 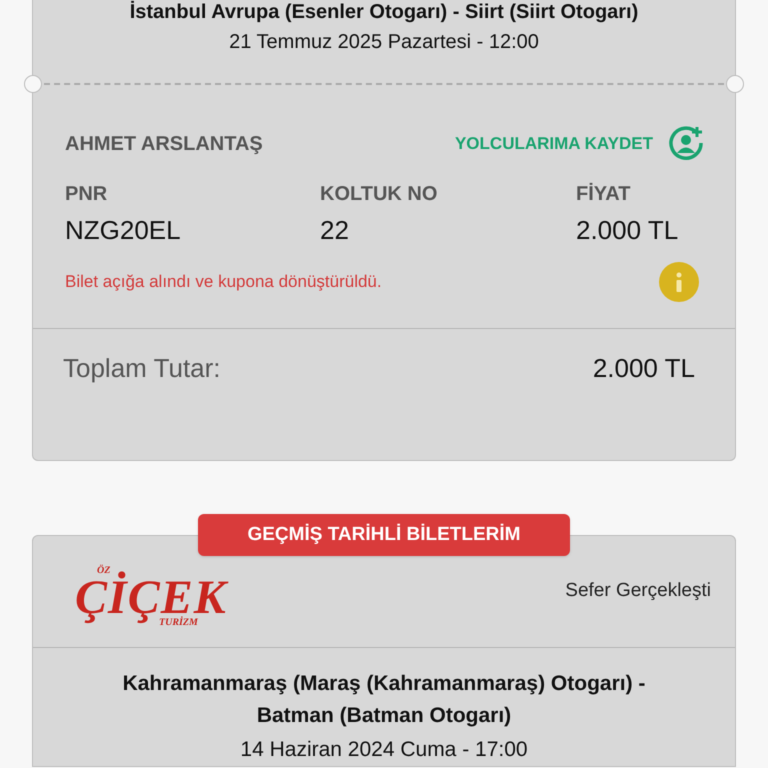 I want to click on field-value: 22, so click(x=335, y=230).